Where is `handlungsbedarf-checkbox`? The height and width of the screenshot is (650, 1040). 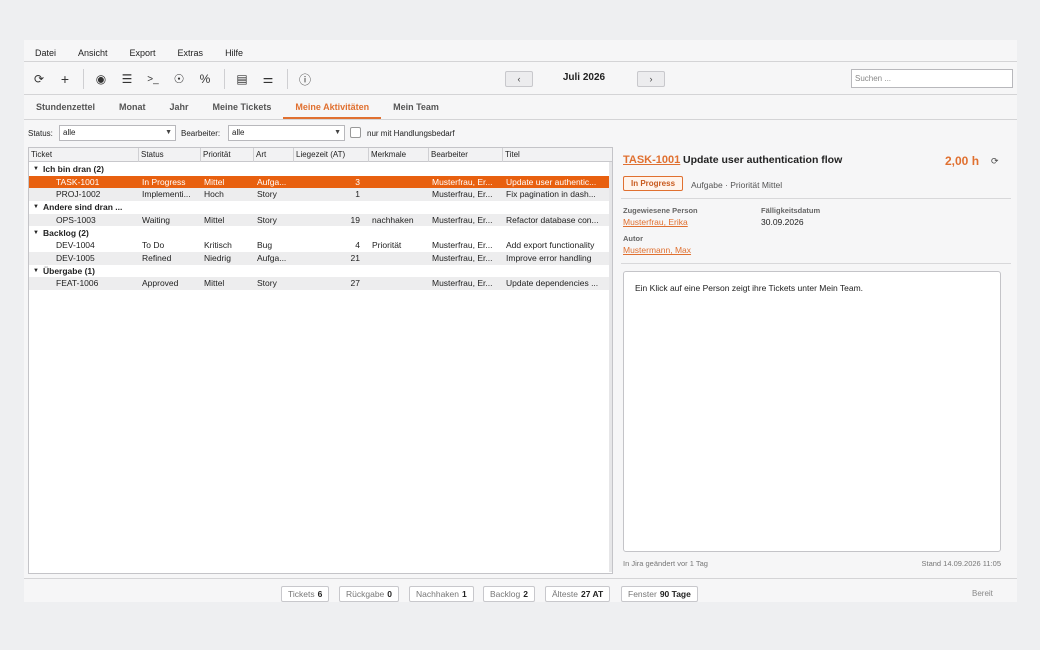 handlungsbedarf-checkbox is located at coordinates (355, 132).